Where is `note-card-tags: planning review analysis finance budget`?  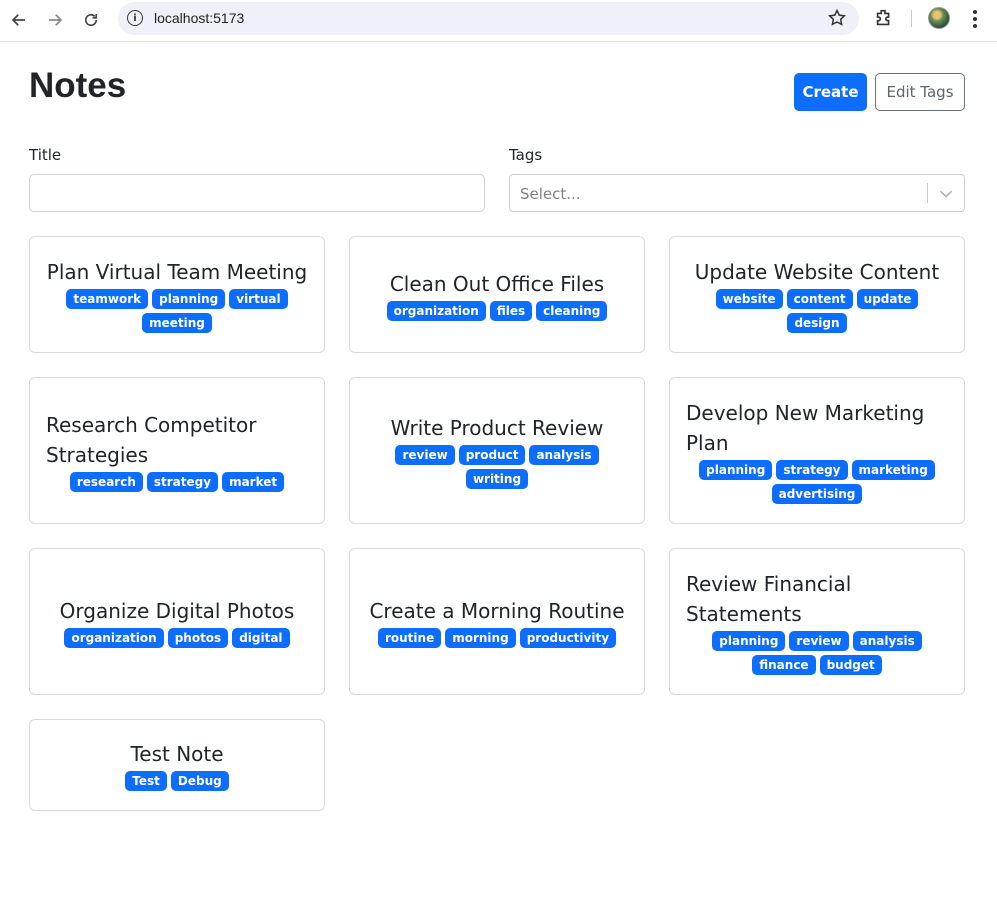
note-card-tags: planning review analysis finance budget is located at coordinates (817, 652).